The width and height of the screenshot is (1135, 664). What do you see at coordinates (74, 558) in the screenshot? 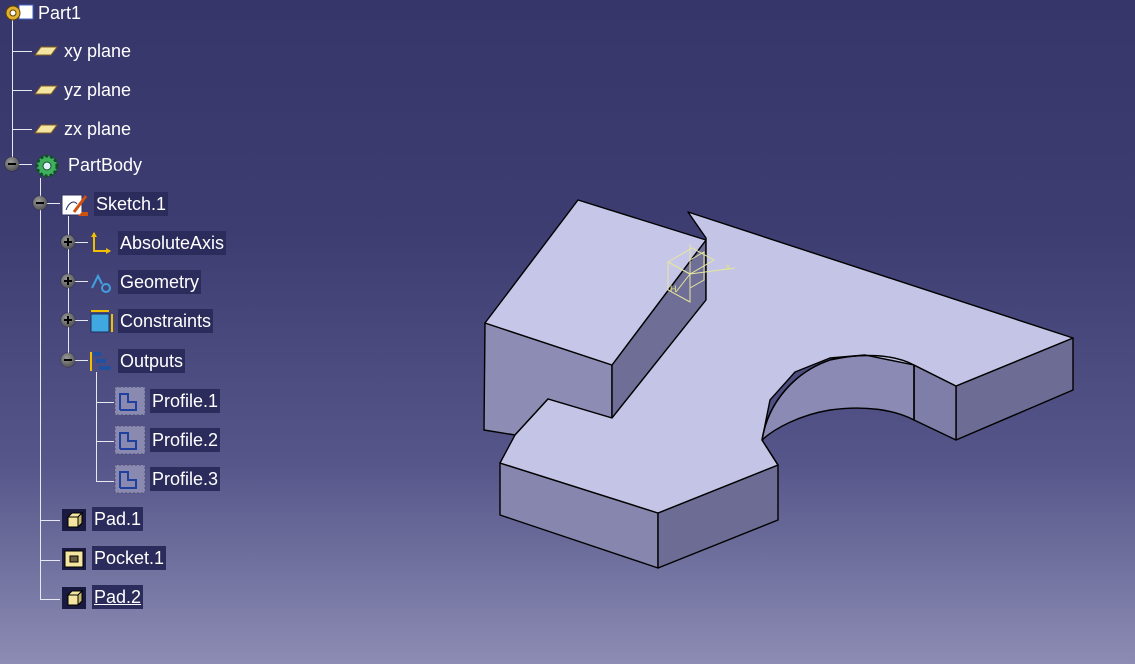
I see `pocket-icon` at bounding box center [74, 558].